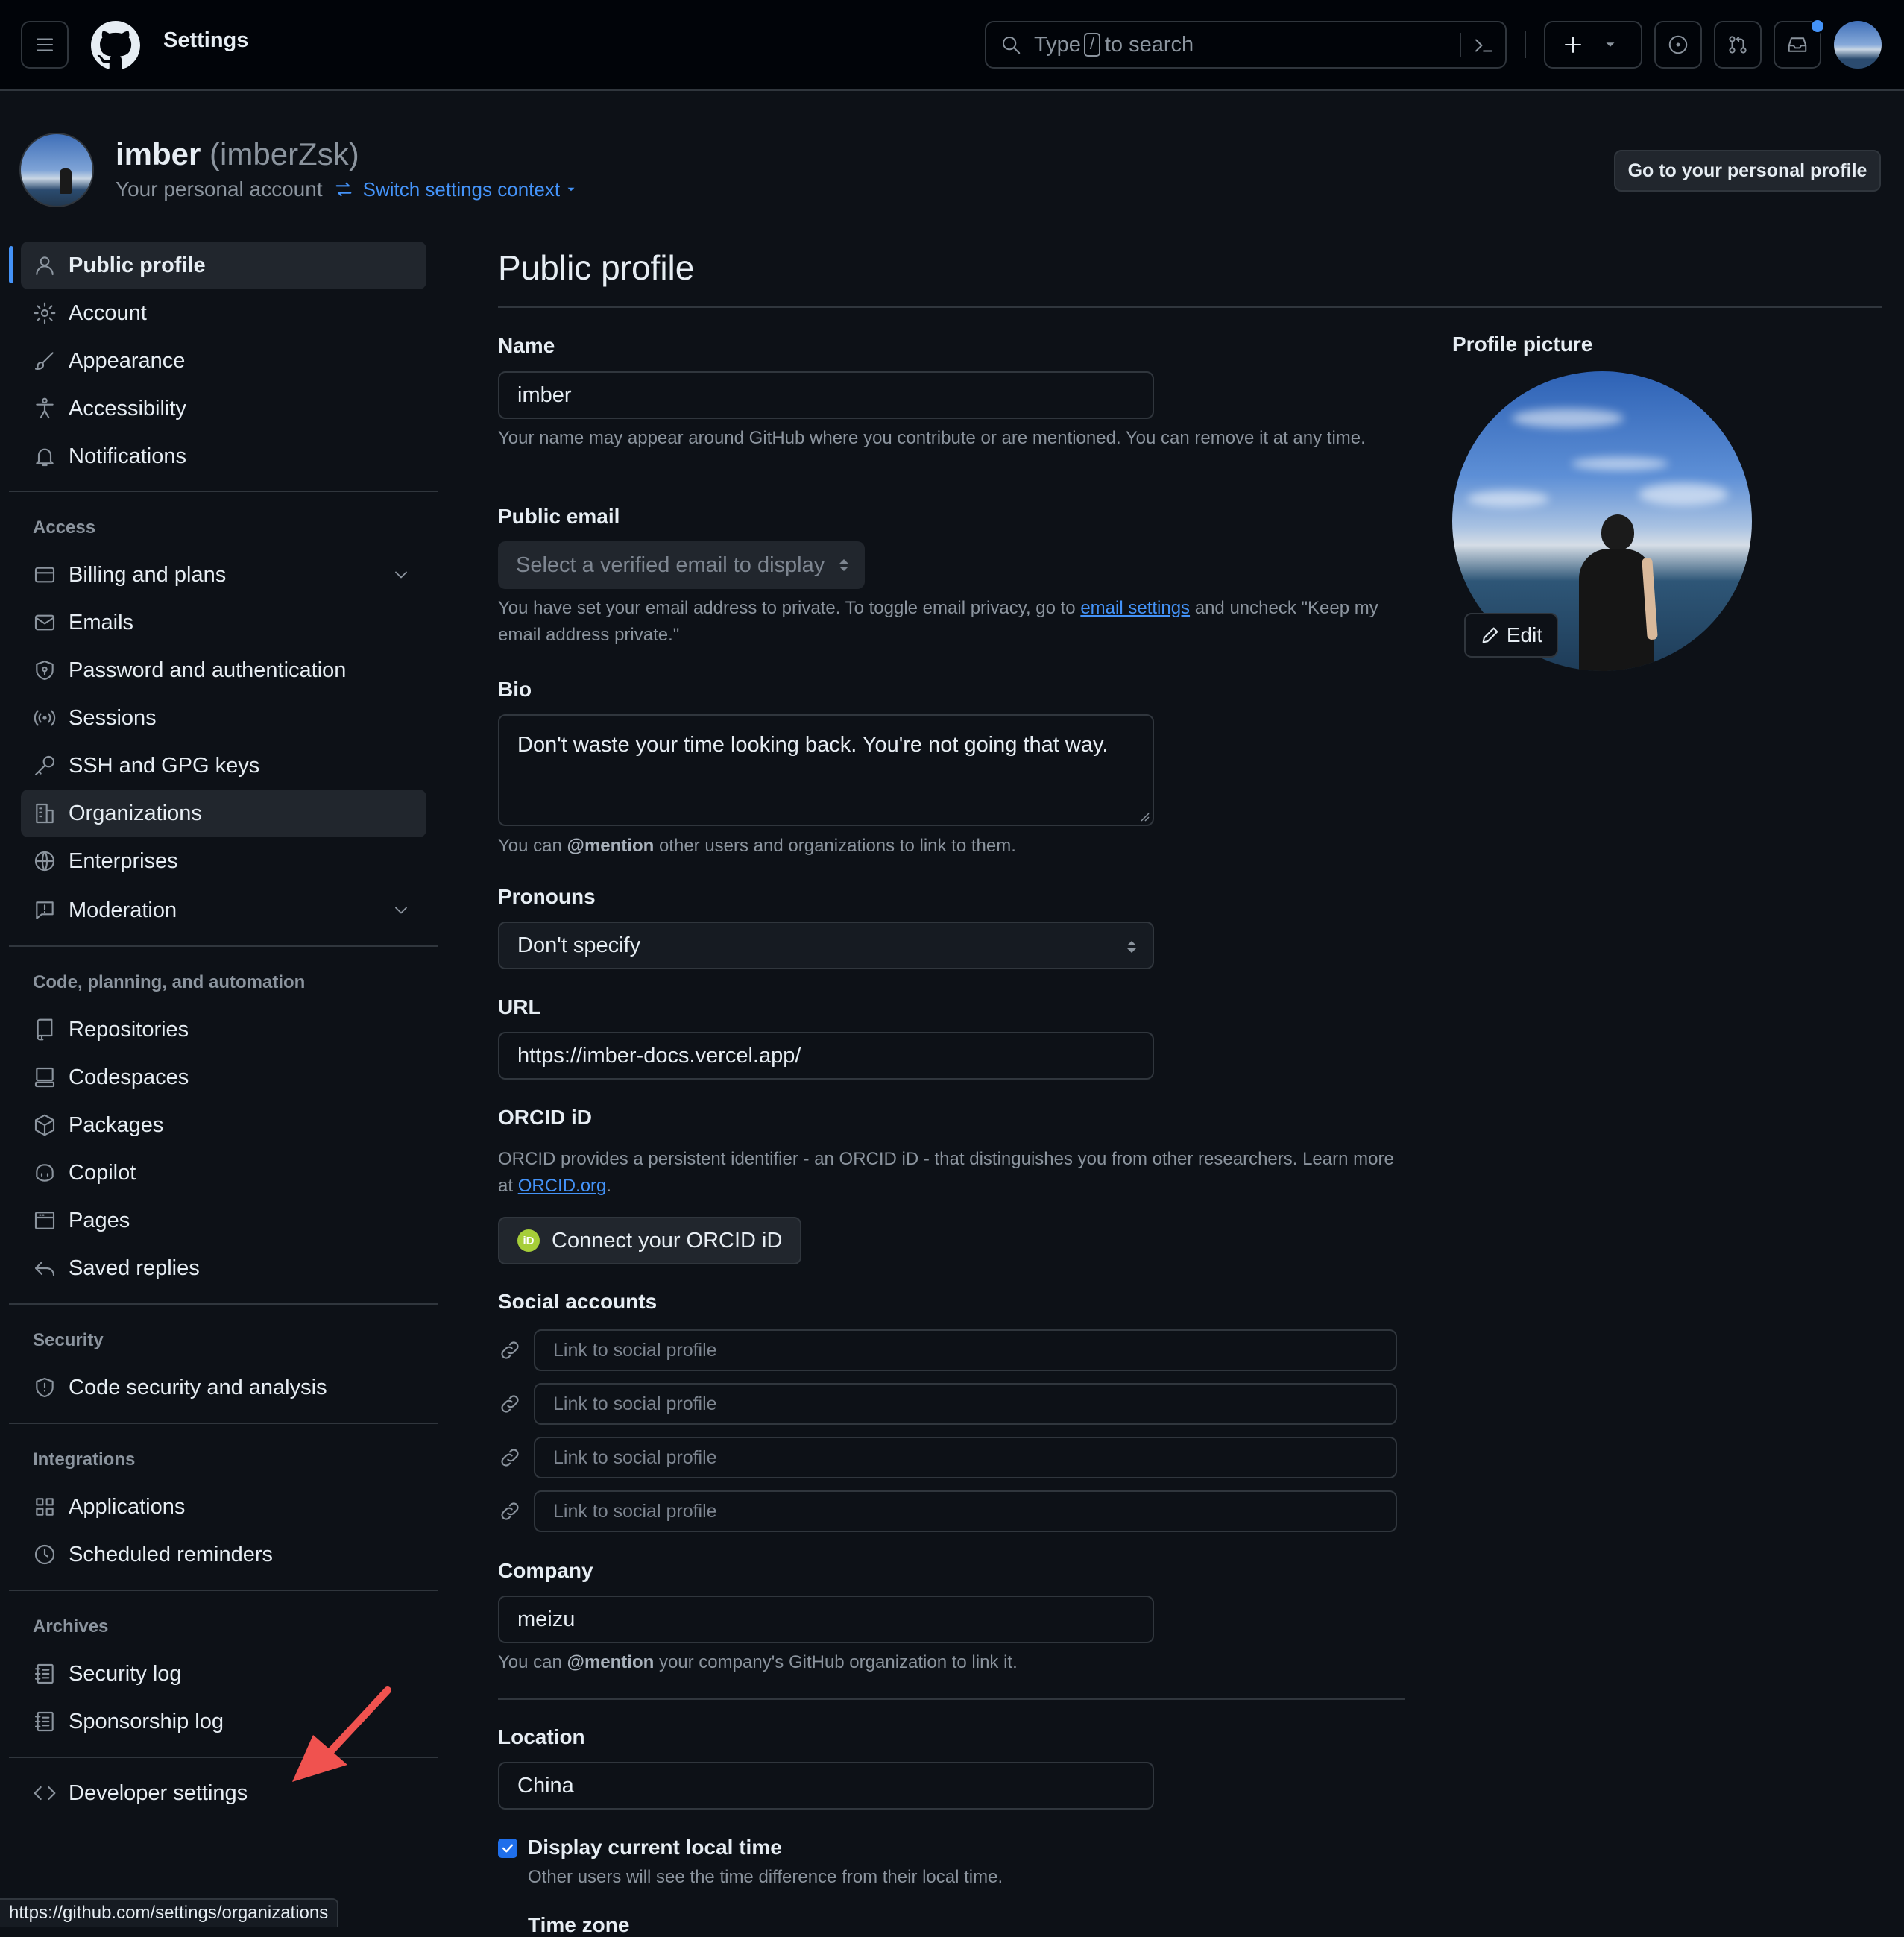  Describe the element at coordinates (223, 1077) in the screenshot. I see `sidebar-item-codespaces: Codespaces` at that location.